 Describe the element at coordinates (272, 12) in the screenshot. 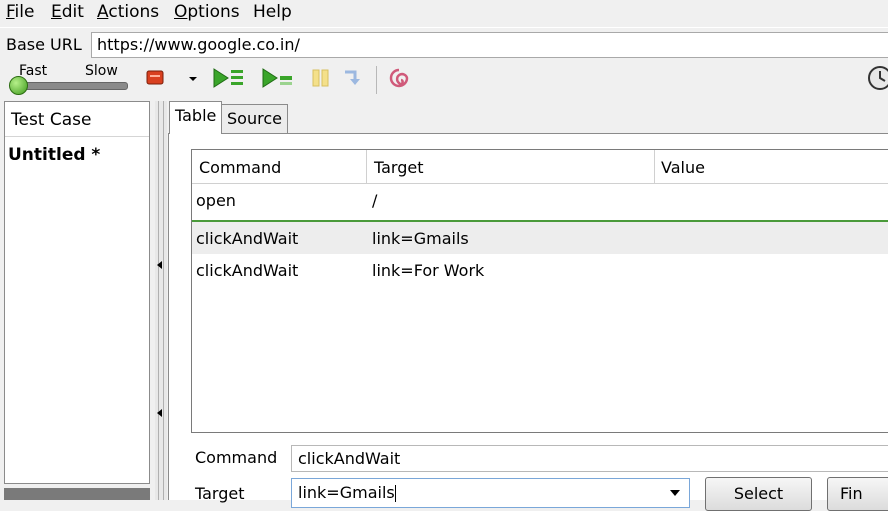

I see `menu-help: Help` at that location.